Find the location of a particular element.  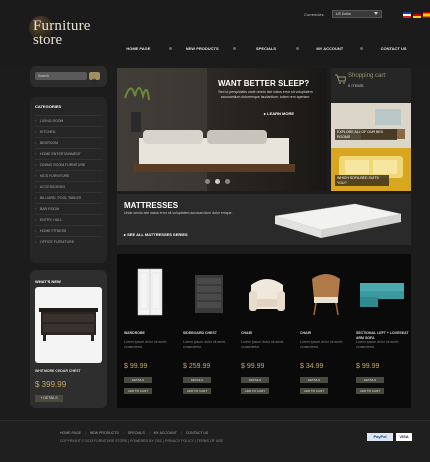

category-item: HOME ENTERTAINMENT is located at coordinates (69, 154).